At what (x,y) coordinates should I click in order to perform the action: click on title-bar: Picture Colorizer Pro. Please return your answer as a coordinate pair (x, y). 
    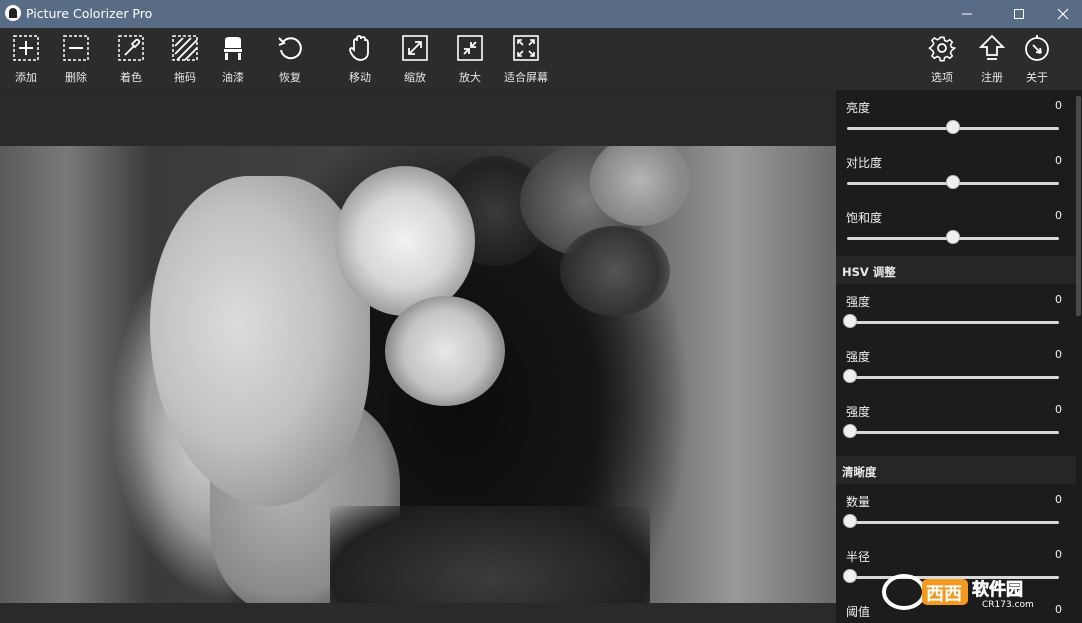
    Looking at the image, I should click on (541, 14).